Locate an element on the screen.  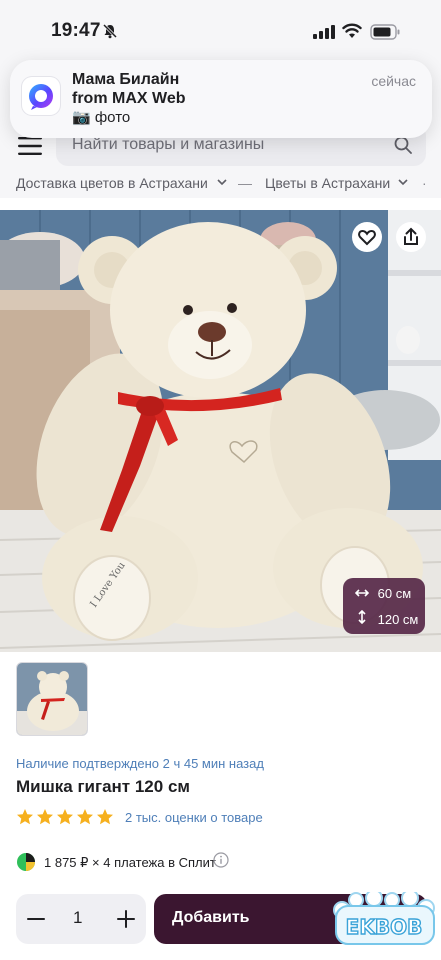
share-button is located at coordinates (411, 237).